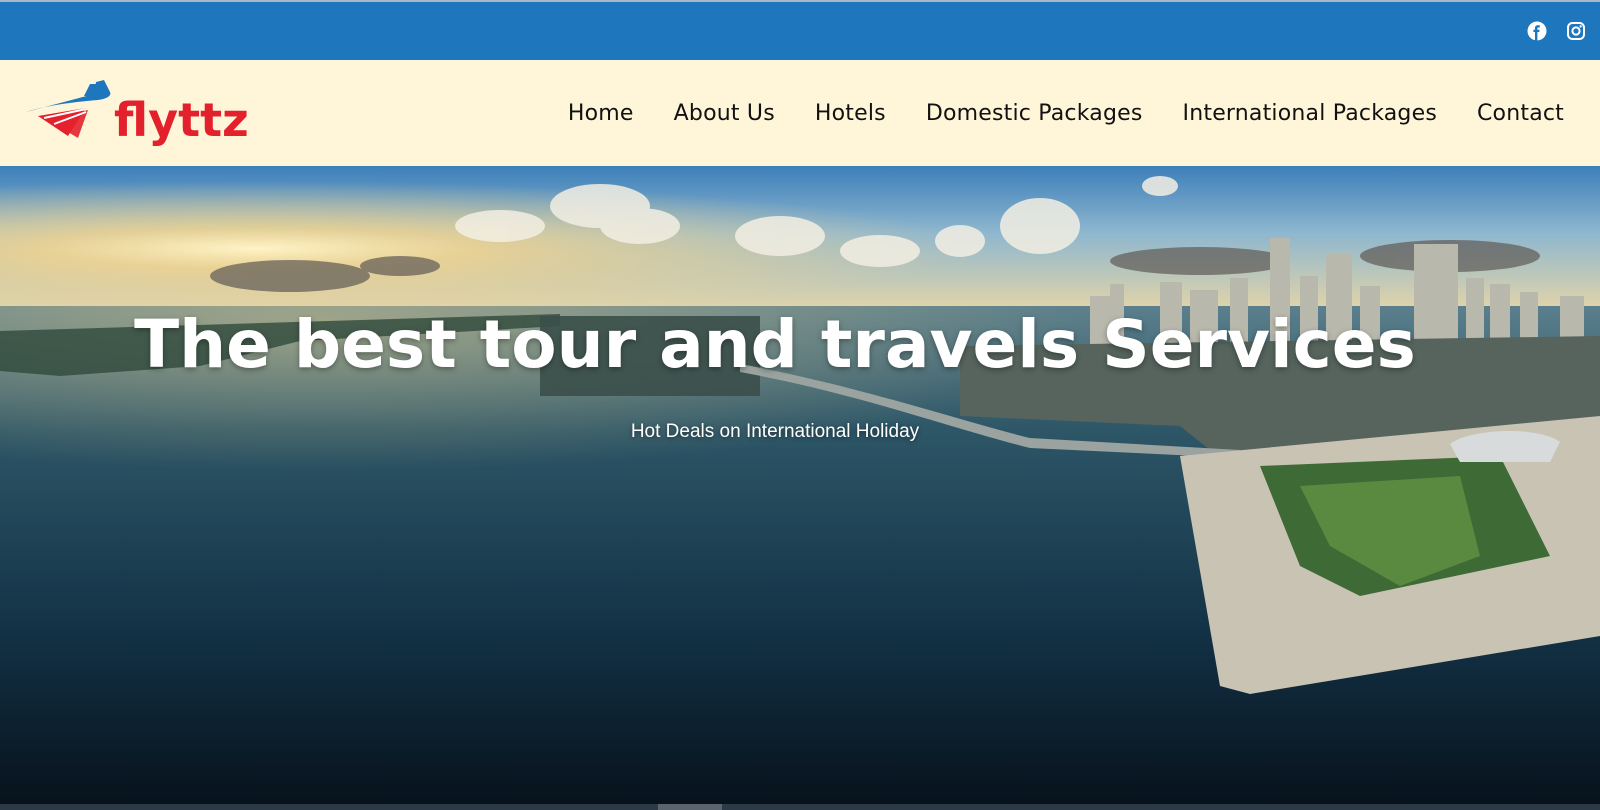  I want to click on flyttz-logo: flyttz, so click(136, 112).